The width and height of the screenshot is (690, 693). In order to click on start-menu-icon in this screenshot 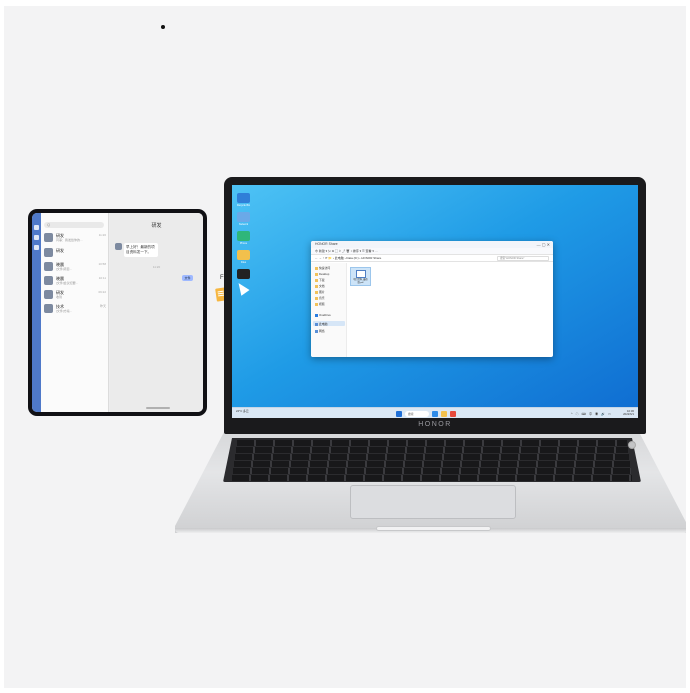, I will do `click(399, 413)`.